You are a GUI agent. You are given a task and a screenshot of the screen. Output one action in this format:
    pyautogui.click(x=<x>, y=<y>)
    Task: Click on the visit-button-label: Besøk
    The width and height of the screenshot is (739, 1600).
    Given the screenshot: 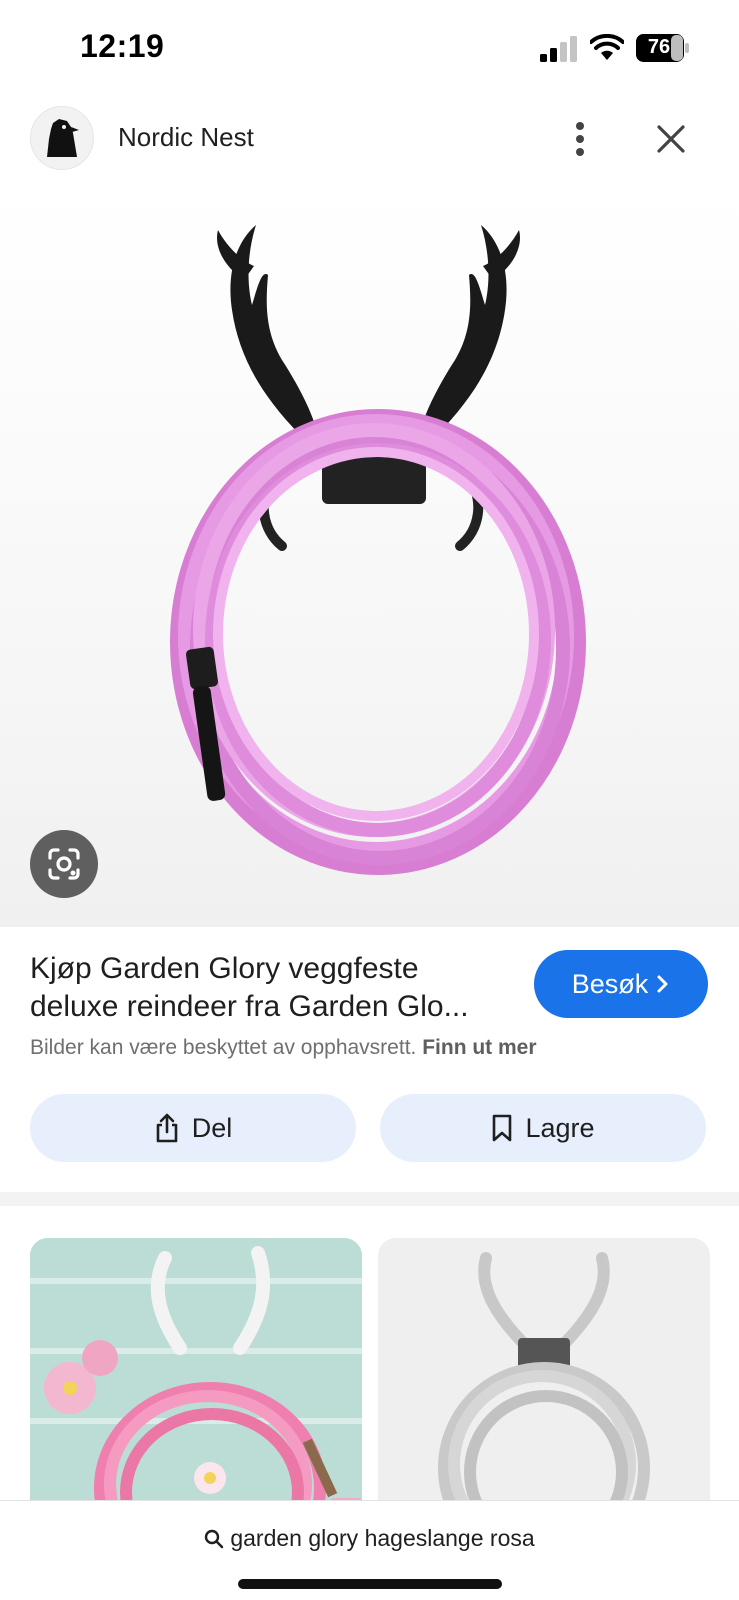 What is the action you would take?
    pyautogui.click(x=610, y=983)
    